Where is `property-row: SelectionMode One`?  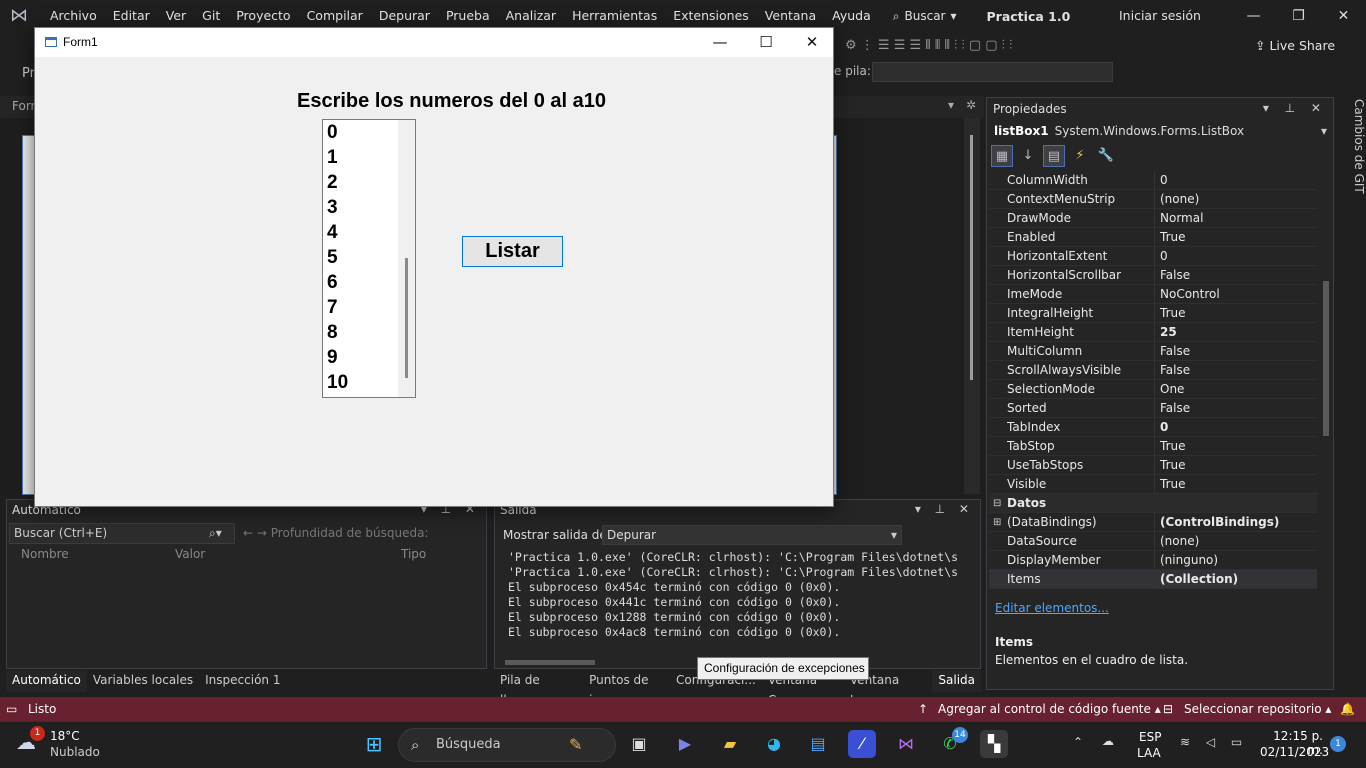
property-row: SelectionMode One is located at coordinates (1153, 389).